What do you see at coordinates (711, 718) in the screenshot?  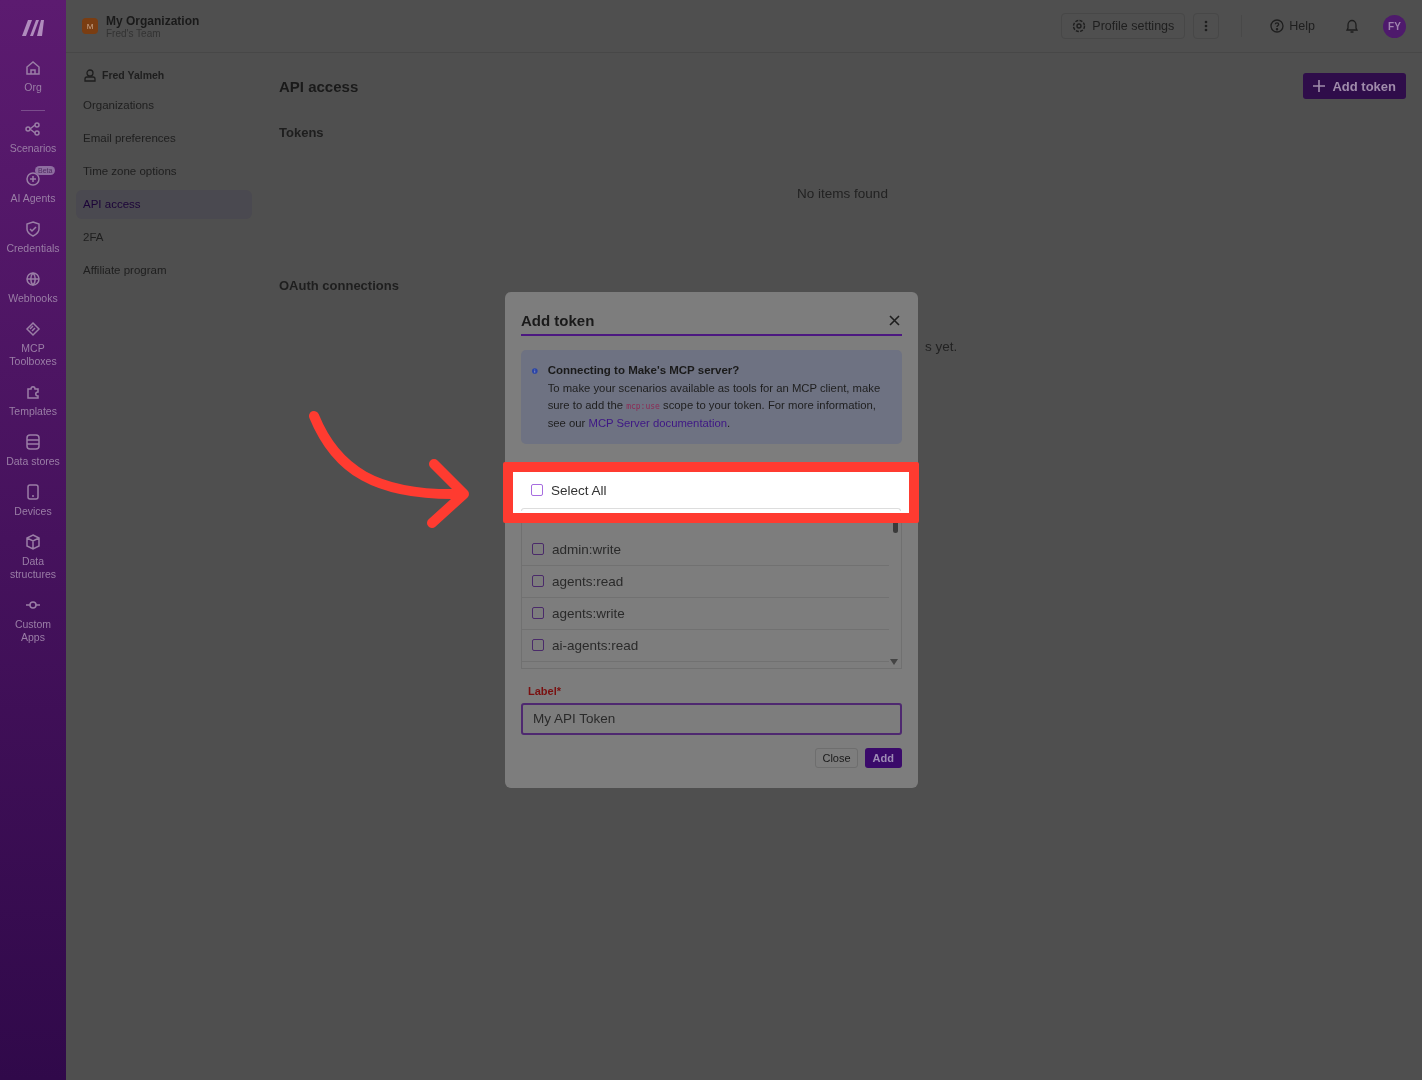 I see `label-field: My API Token` at bounding box center [711, 718].